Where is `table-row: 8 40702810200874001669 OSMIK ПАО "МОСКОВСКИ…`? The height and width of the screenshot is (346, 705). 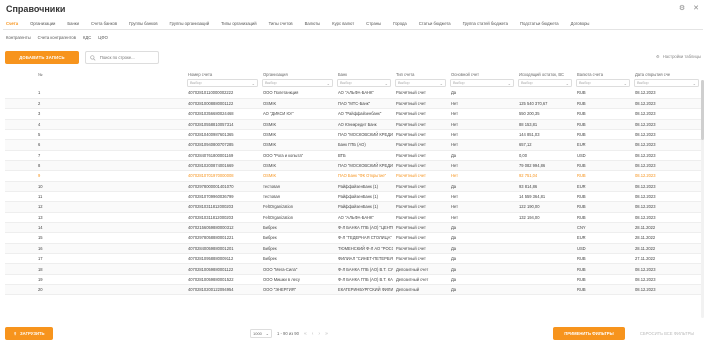 table-row: 8 40702810200874001669 OSMIK ПАО "МОСКОВСКИ… is located at coordinates (353, 166).